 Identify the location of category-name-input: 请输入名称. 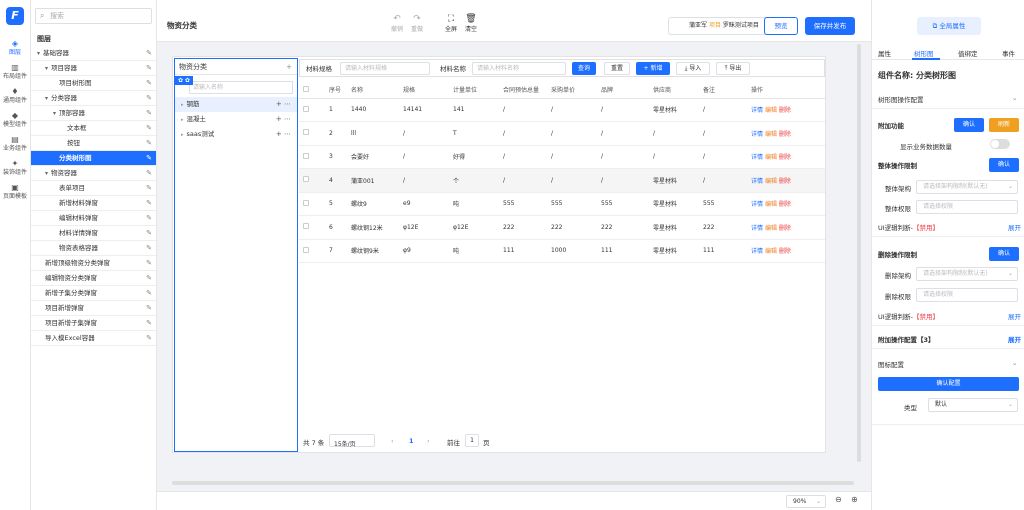
(241, 87).